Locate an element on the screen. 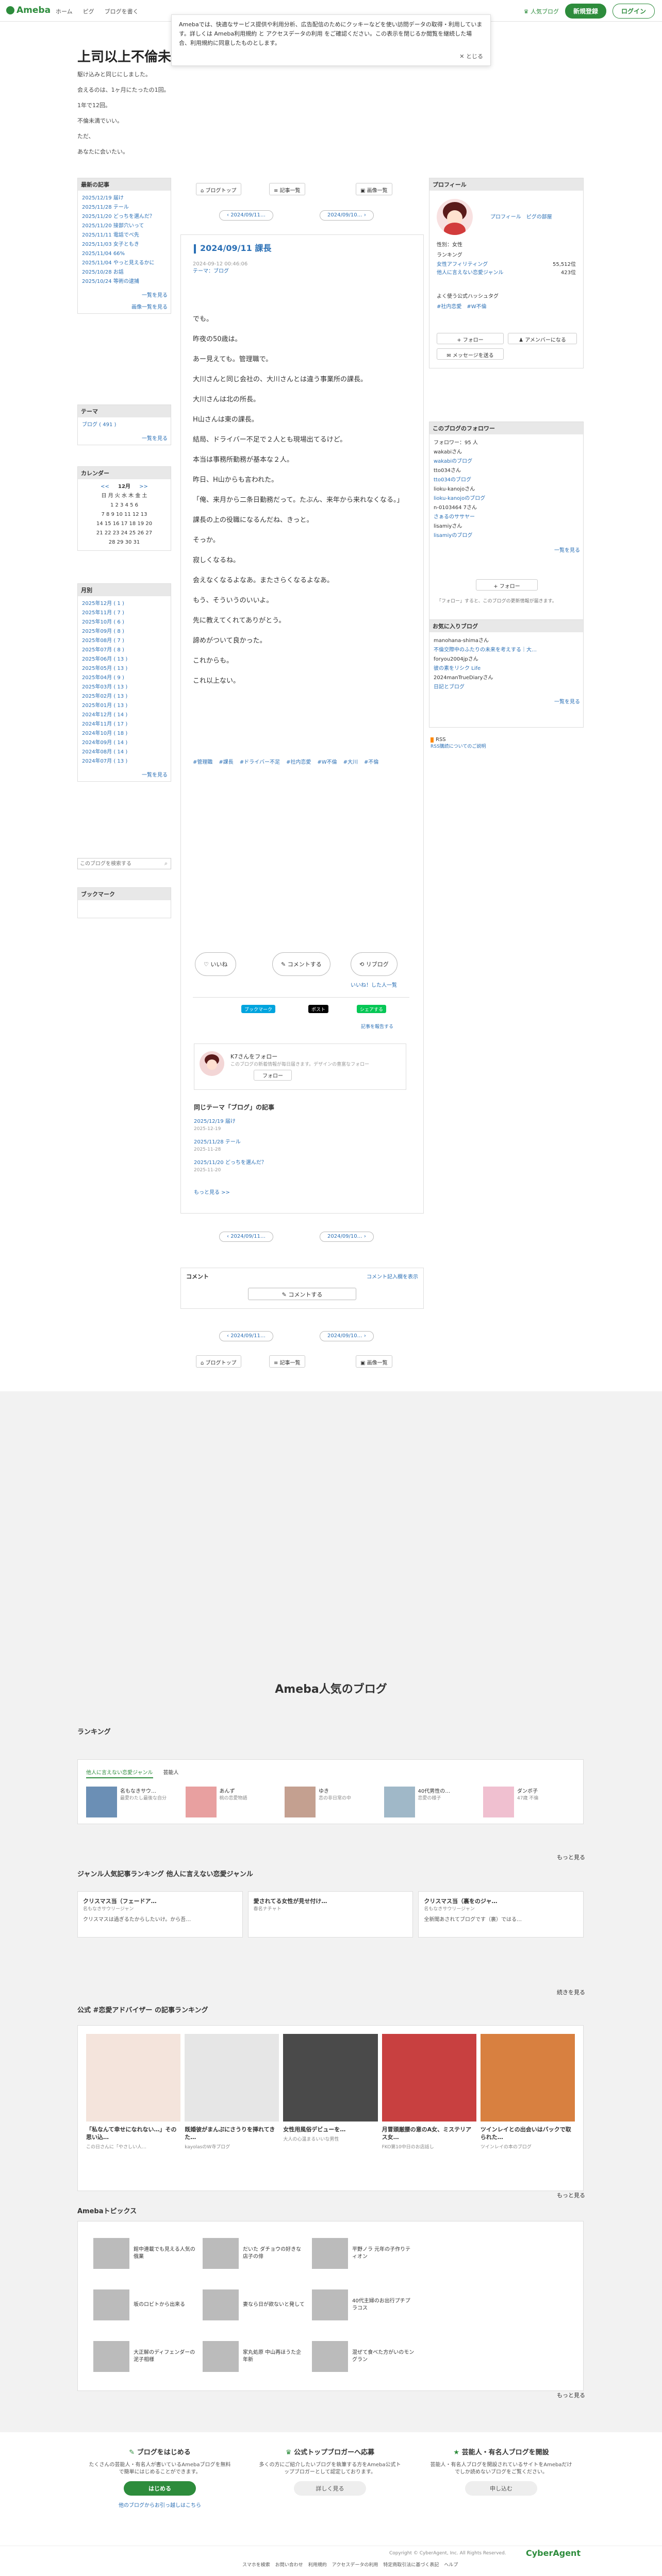  hashtag-link: #大川 is located at coordinates (350, 761).